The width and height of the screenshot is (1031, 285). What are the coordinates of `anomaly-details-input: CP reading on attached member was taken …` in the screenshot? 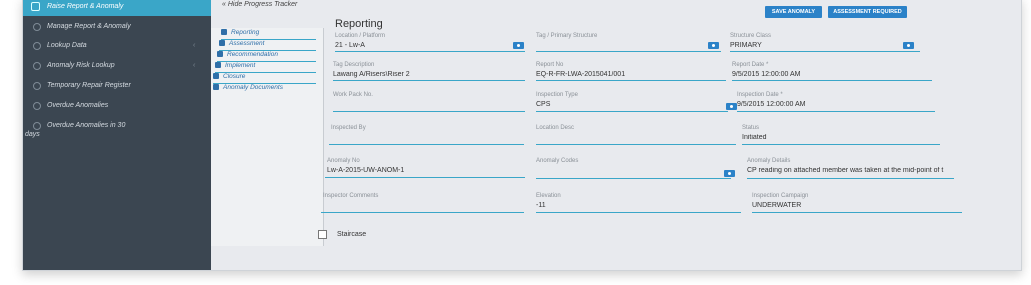 It's located at (849, 170).